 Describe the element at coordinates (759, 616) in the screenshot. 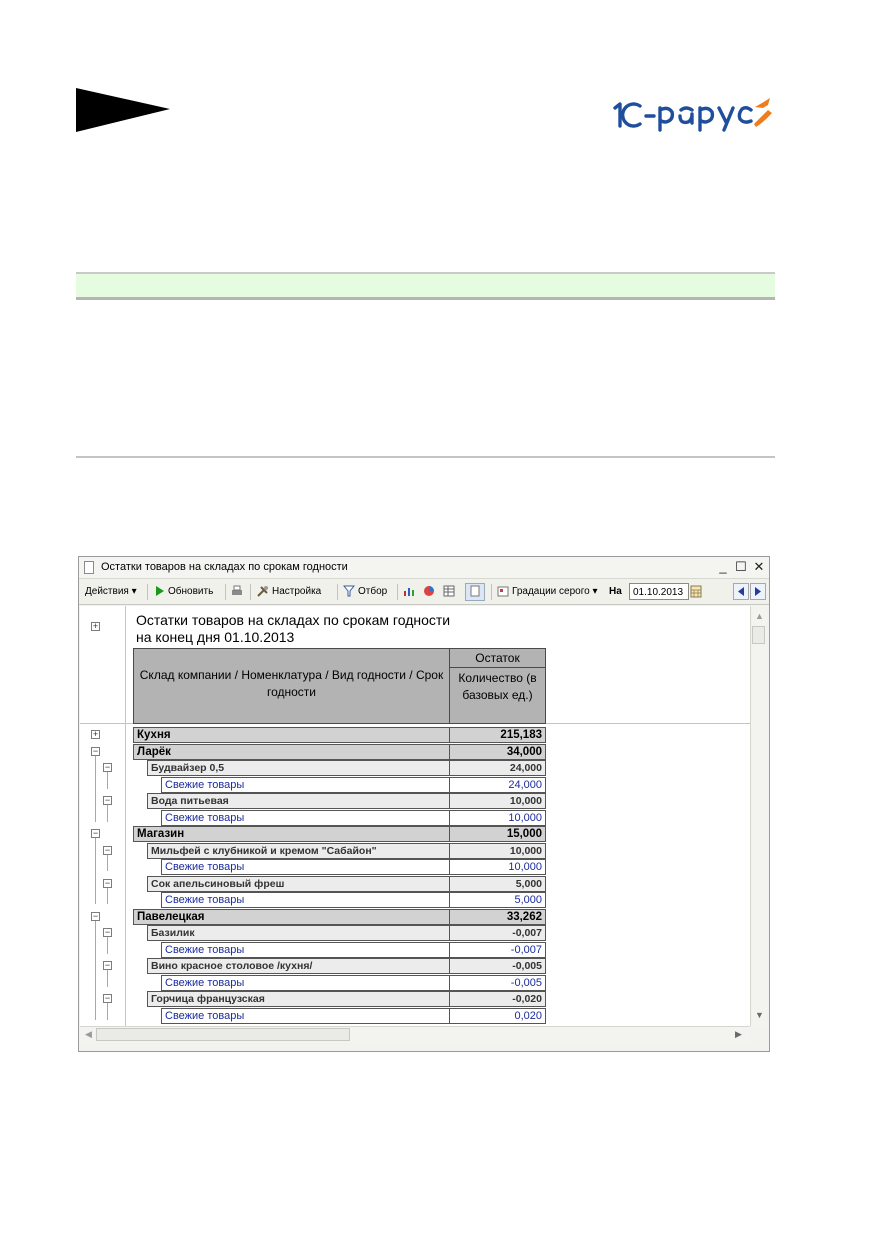

I see `scroll-up-icon: ▲` at that location.